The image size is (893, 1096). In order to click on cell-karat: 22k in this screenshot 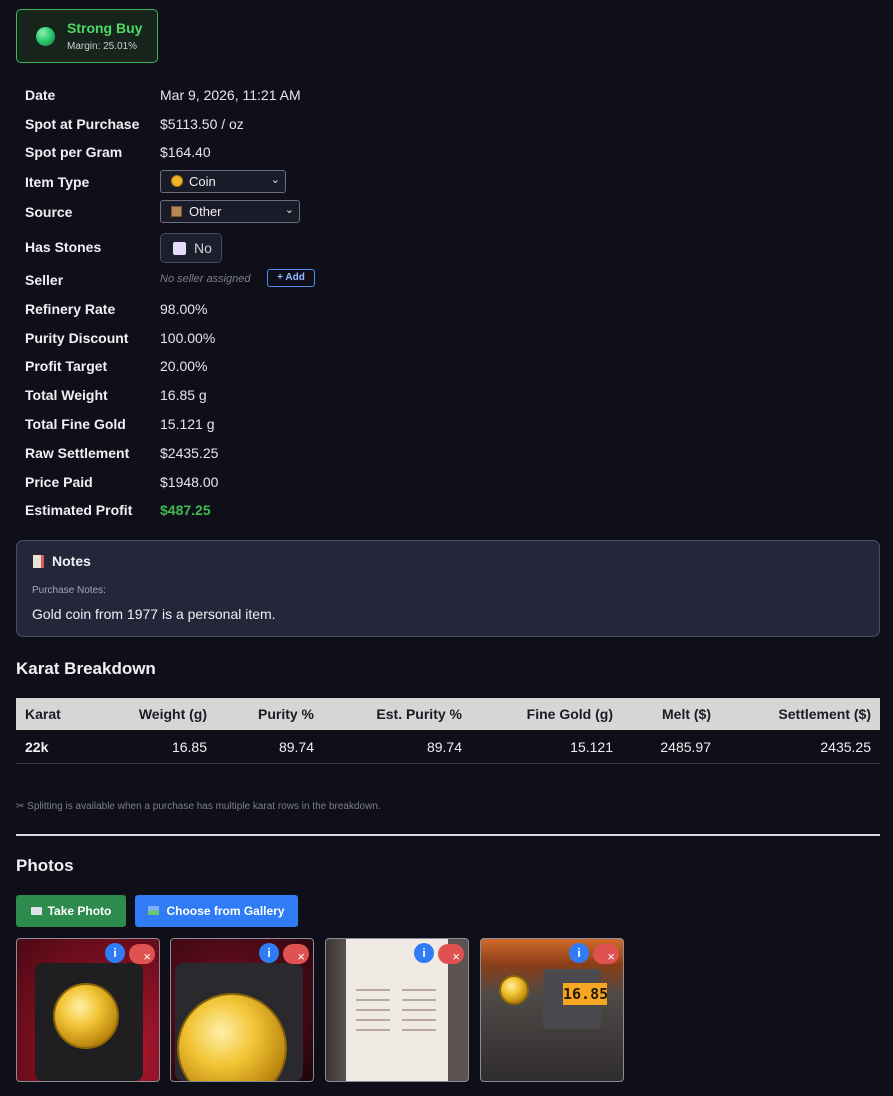, I will do `click(37, 747)`.